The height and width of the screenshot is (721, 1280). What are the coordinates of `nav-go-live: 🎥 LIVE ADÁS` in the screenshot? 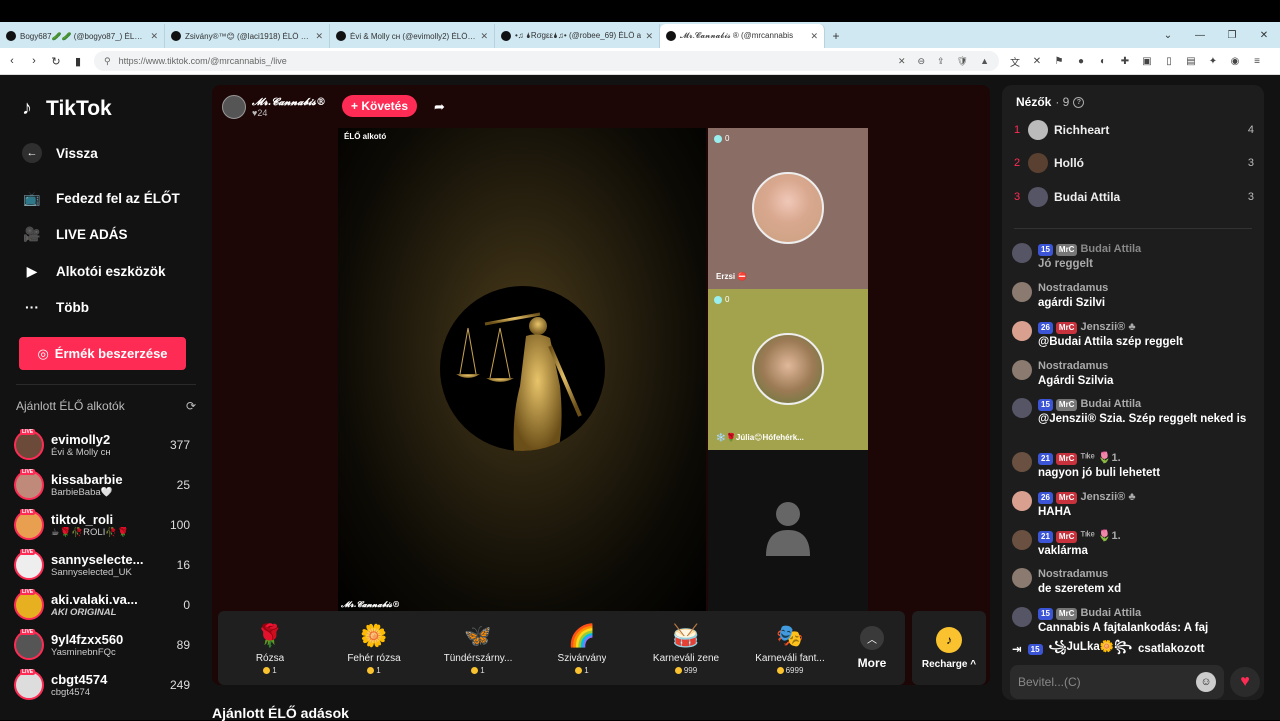 It's located at (74, 234).